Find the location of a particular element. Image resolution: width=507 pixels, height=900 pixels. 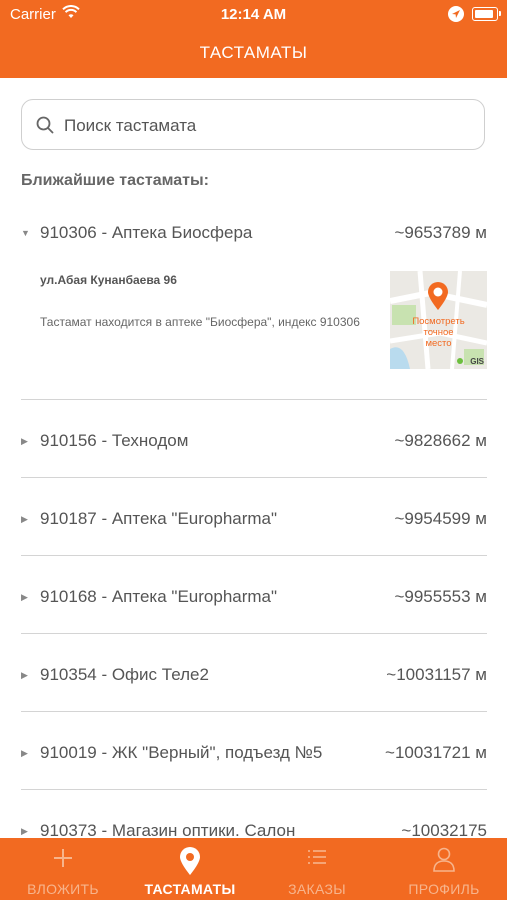

list-item-title: 910306 - Аптека Биосфера is located at coordinates (146, 232).